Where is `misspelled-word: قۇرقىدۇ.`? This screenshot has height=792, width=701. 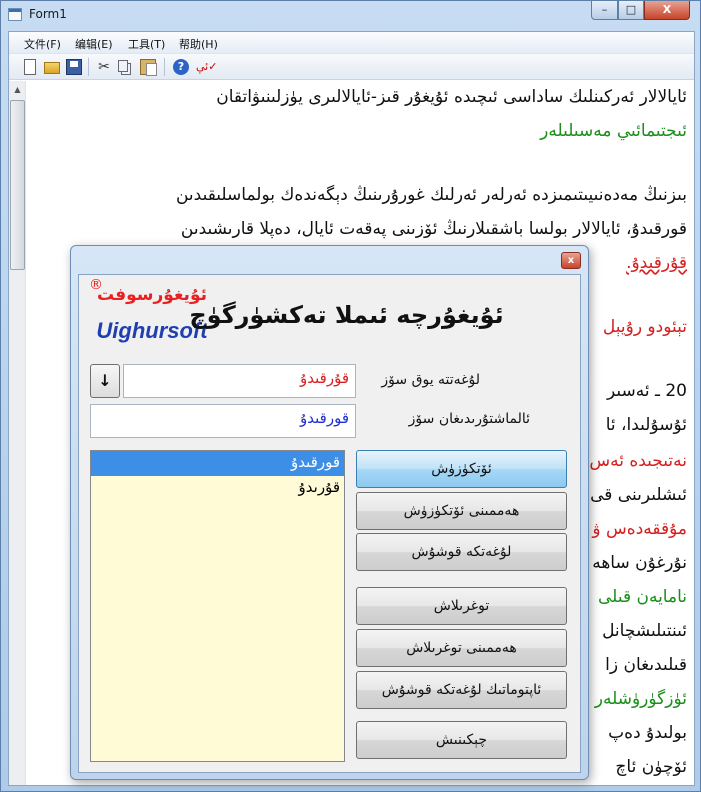
misspelled-word: قۇرقىدۇ. is located at coordinates (656, 263).